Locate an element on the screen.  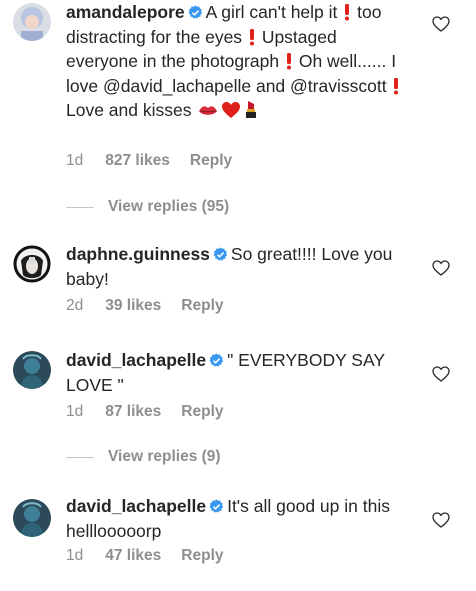
comment-meta: 2d 39 likes Reply is located at coordinates (145, 306).